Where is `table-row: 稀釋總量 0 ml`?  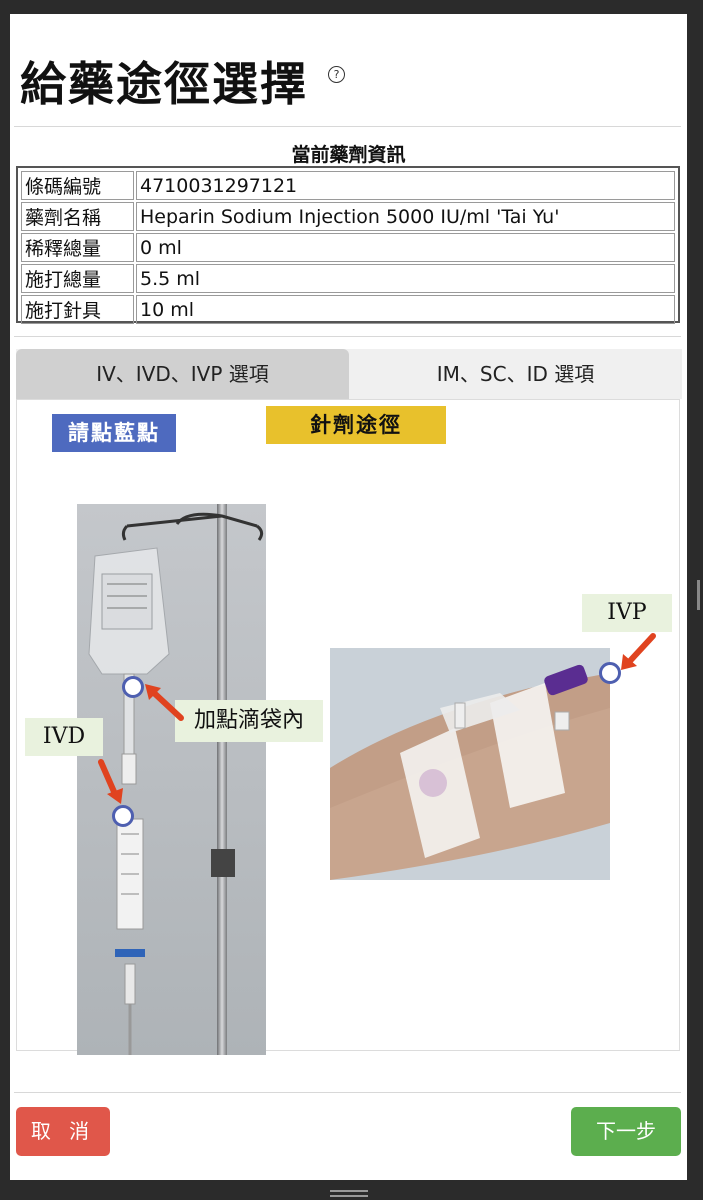
table-row: 稀釋總量 0 ml is located at coordinates (348, 247).